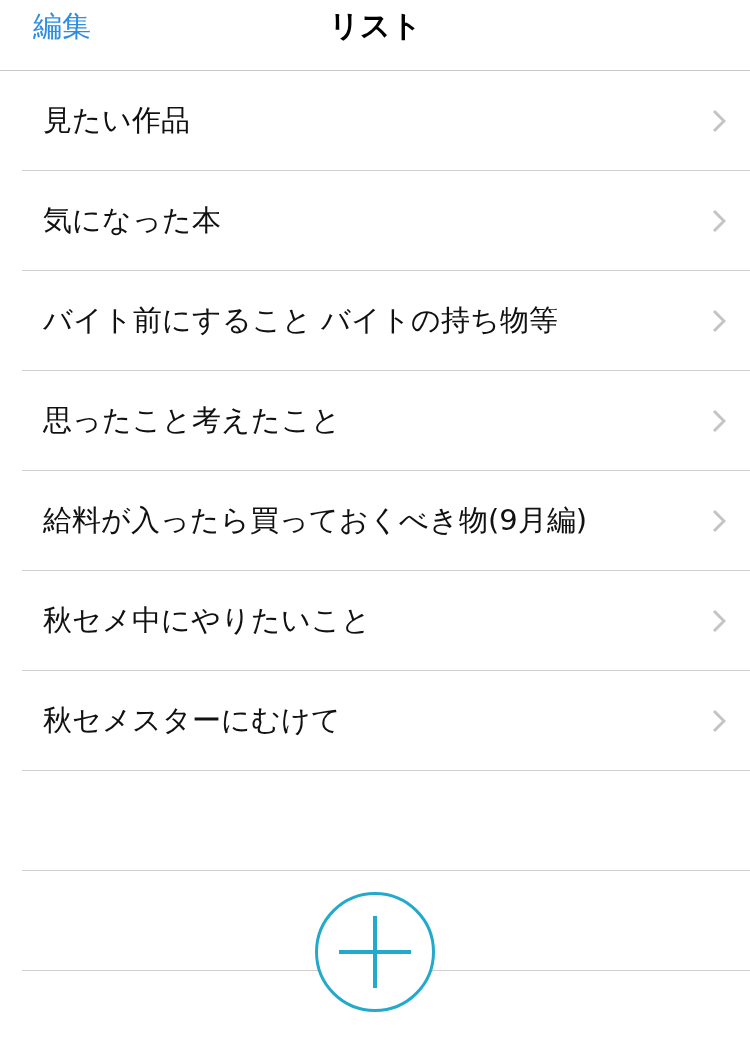 Image resolution: width=750 pixels, height=1054 pixels. What do you see at coordinates (375, 952) in the screenshot?
I see `plus-icon` at bounding box center [375, 952].